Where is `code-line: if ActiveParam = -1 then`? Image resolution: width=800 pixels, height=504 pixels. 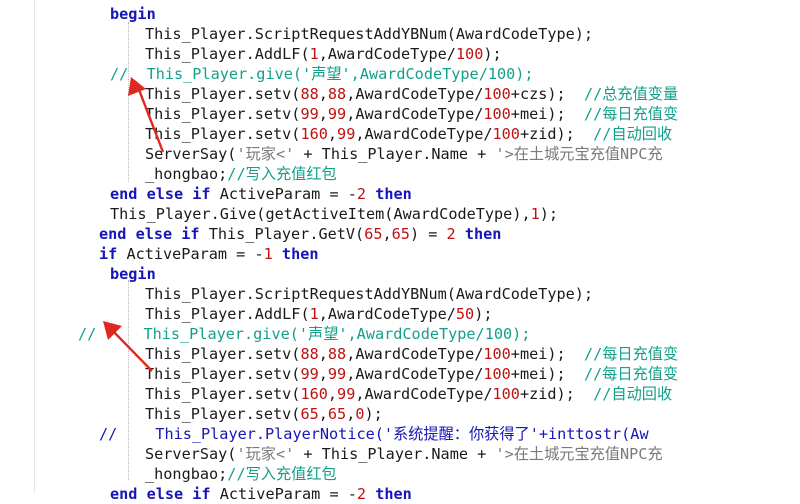
code-line: if ActiveParam = -1 then is located at coordinates (209, 254).